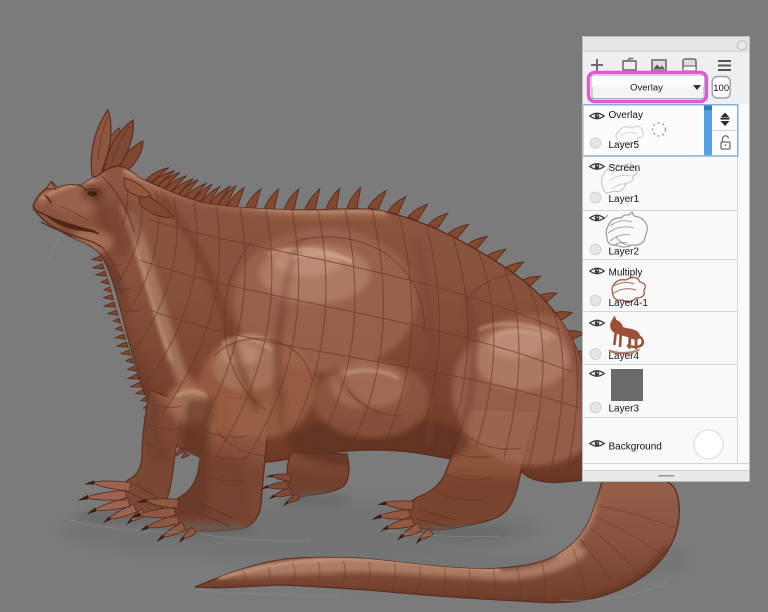  I want to click on svg-text: Layer3, so click(624, 409).